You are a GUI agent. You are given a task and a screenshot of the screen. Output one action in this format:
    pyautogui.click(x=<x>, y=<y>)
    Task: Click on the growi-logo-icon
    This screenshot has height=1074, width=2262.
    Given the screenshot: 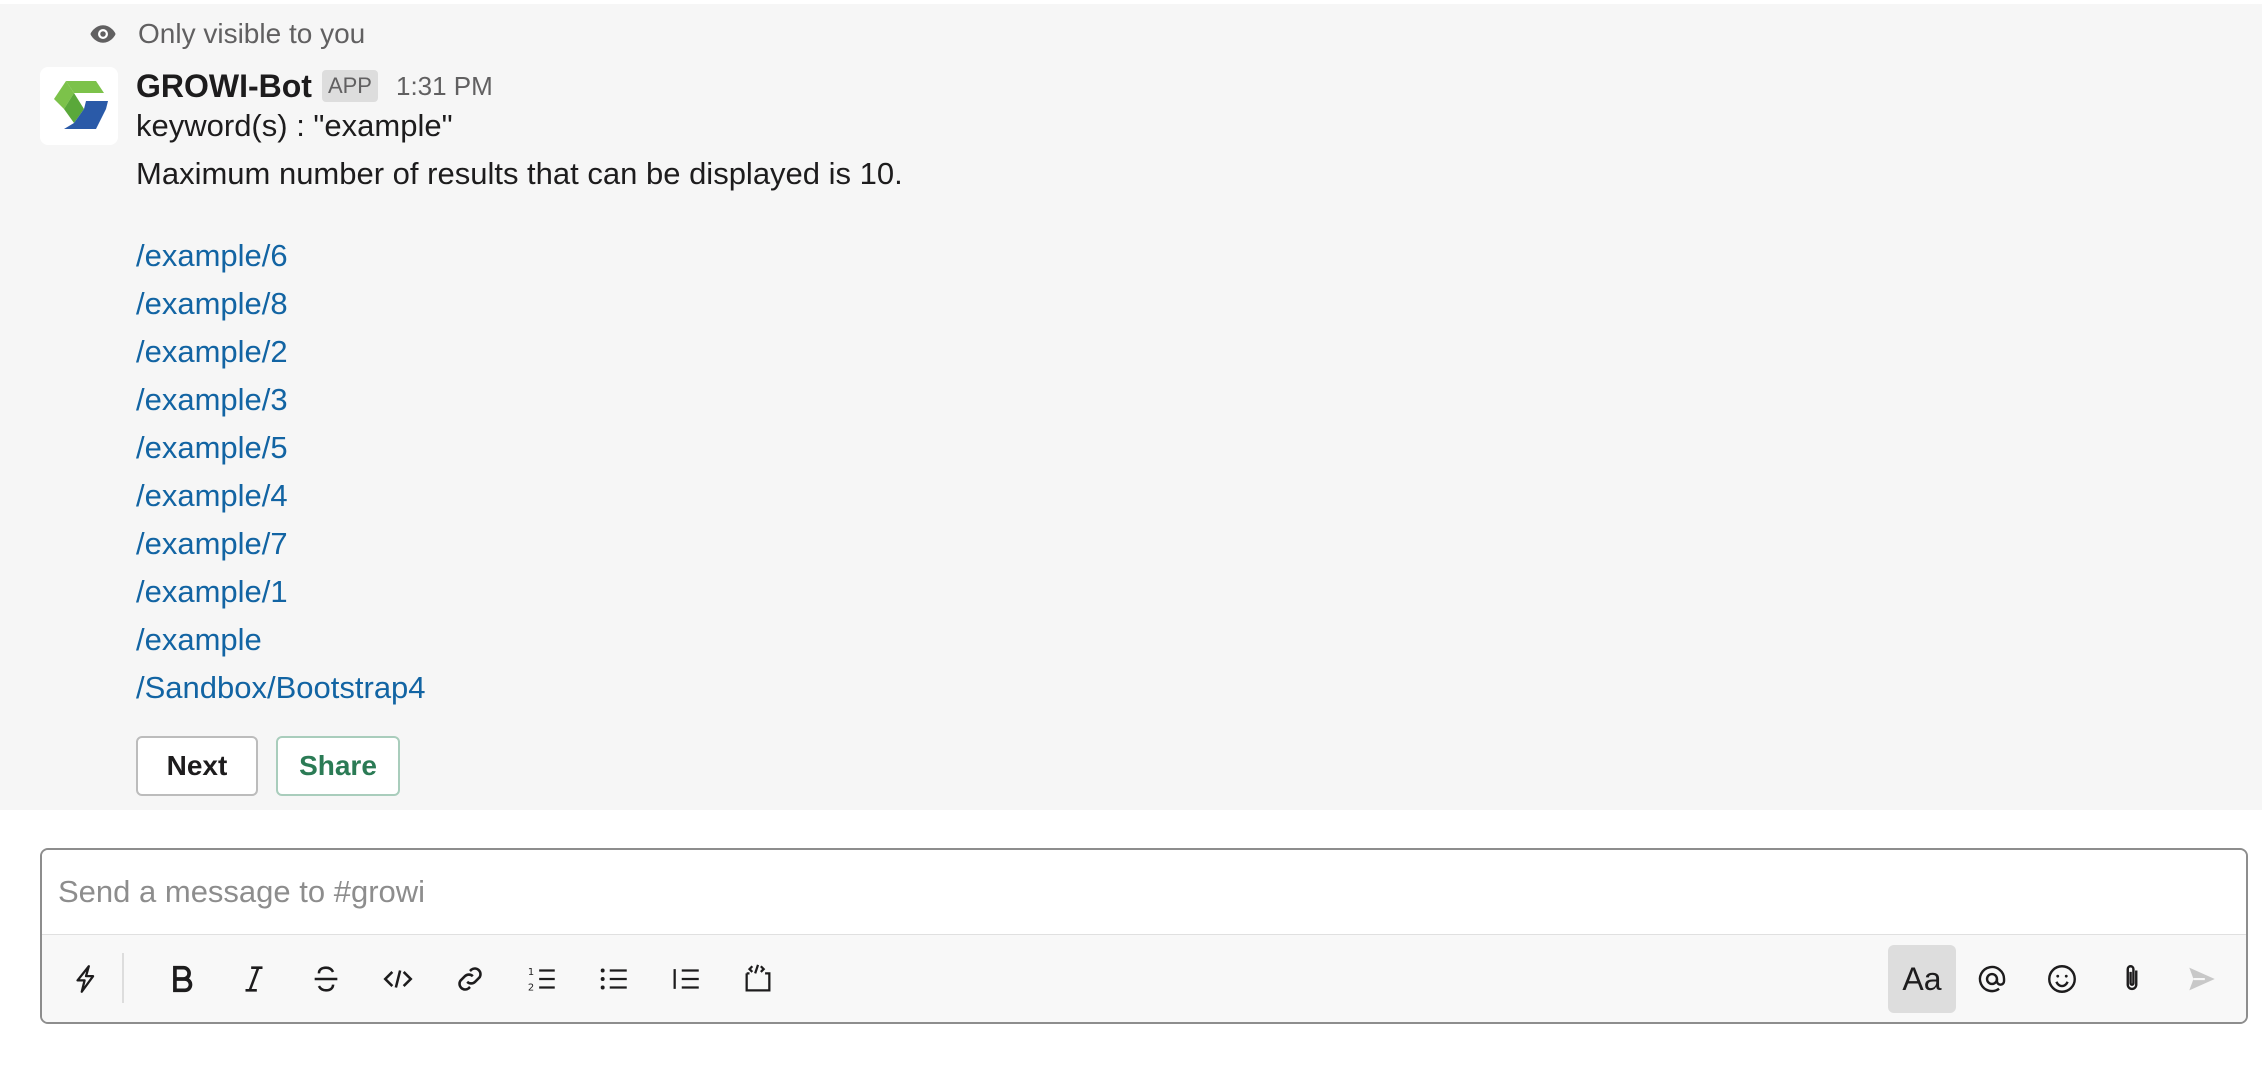 What is the action you would take?
    pyautogui.click(x=81, y=105)
    